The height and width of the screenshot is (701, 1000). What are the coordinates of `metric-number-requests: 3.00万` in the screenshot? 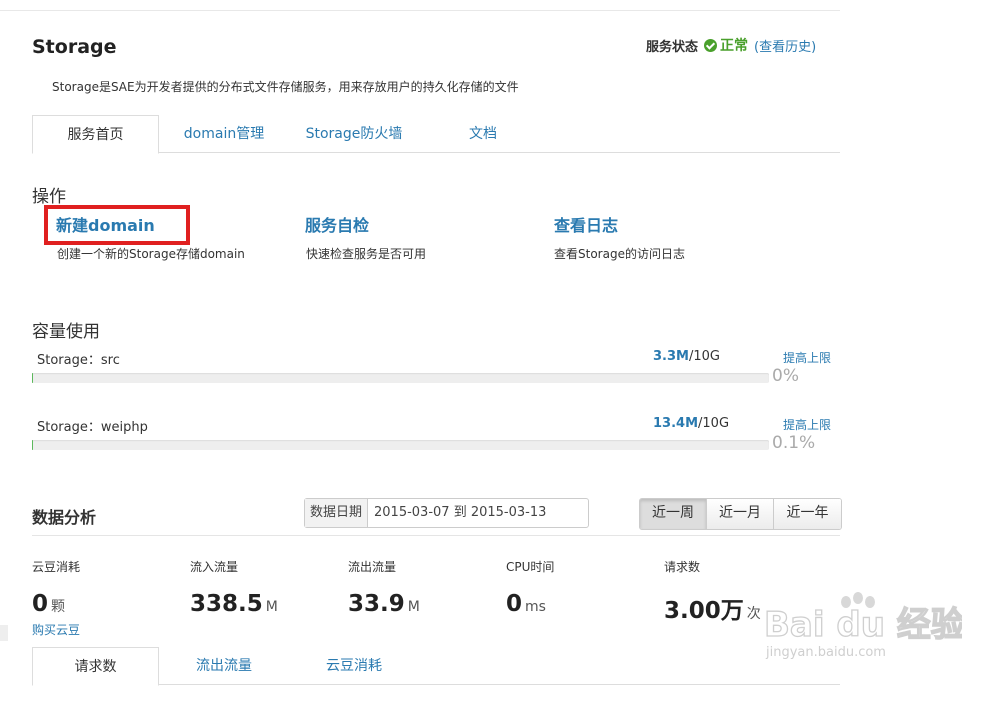 It's located at (704, 611).